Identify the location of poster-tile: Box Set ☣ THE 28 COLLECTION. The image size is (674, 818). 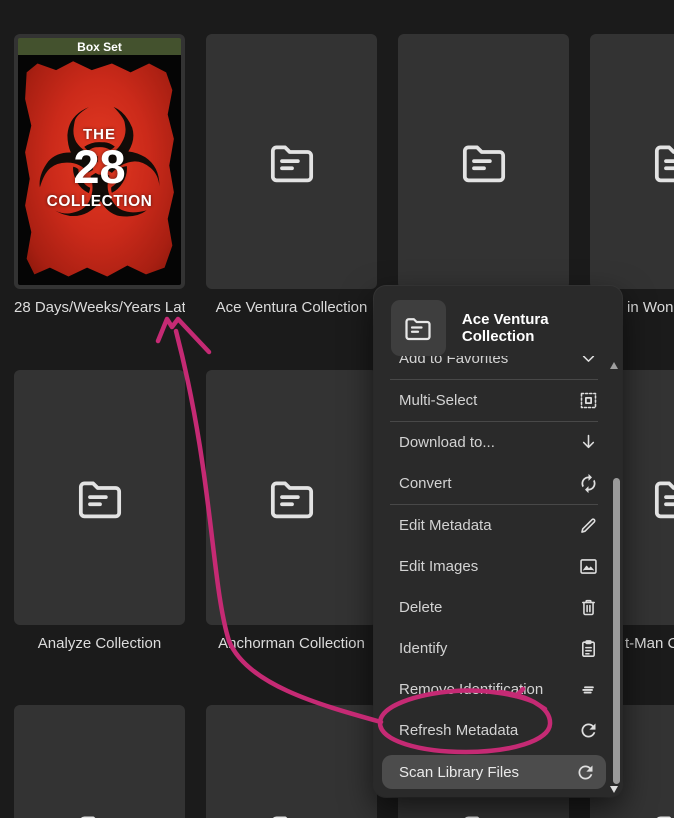
(99, 161).